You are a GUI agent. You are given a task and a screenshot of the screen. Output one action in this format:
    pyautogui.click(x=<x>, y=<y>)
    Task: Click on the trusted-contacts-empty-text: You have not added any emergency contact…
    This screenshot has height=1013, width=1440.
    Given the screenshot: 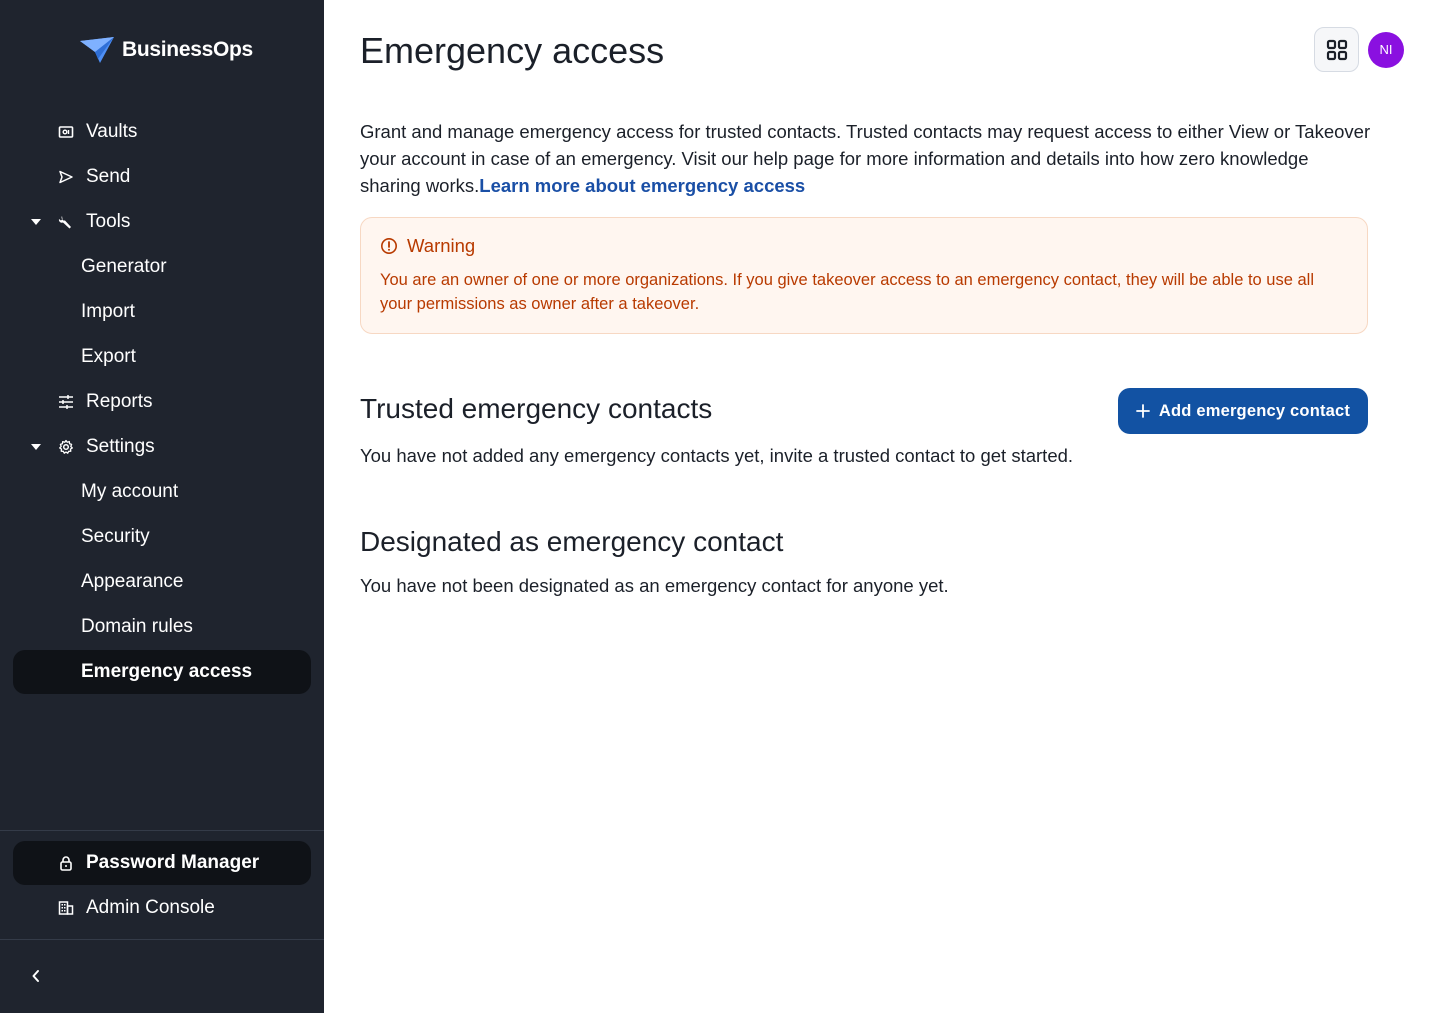 What is the action you would take?
    pyautogui.click(x=717, y=455)
    